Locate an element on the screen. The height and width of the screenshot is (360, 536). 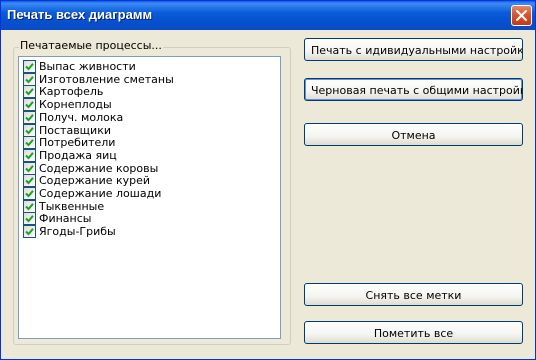
cancel-button: Отмена is located at coordinates (413, 134).